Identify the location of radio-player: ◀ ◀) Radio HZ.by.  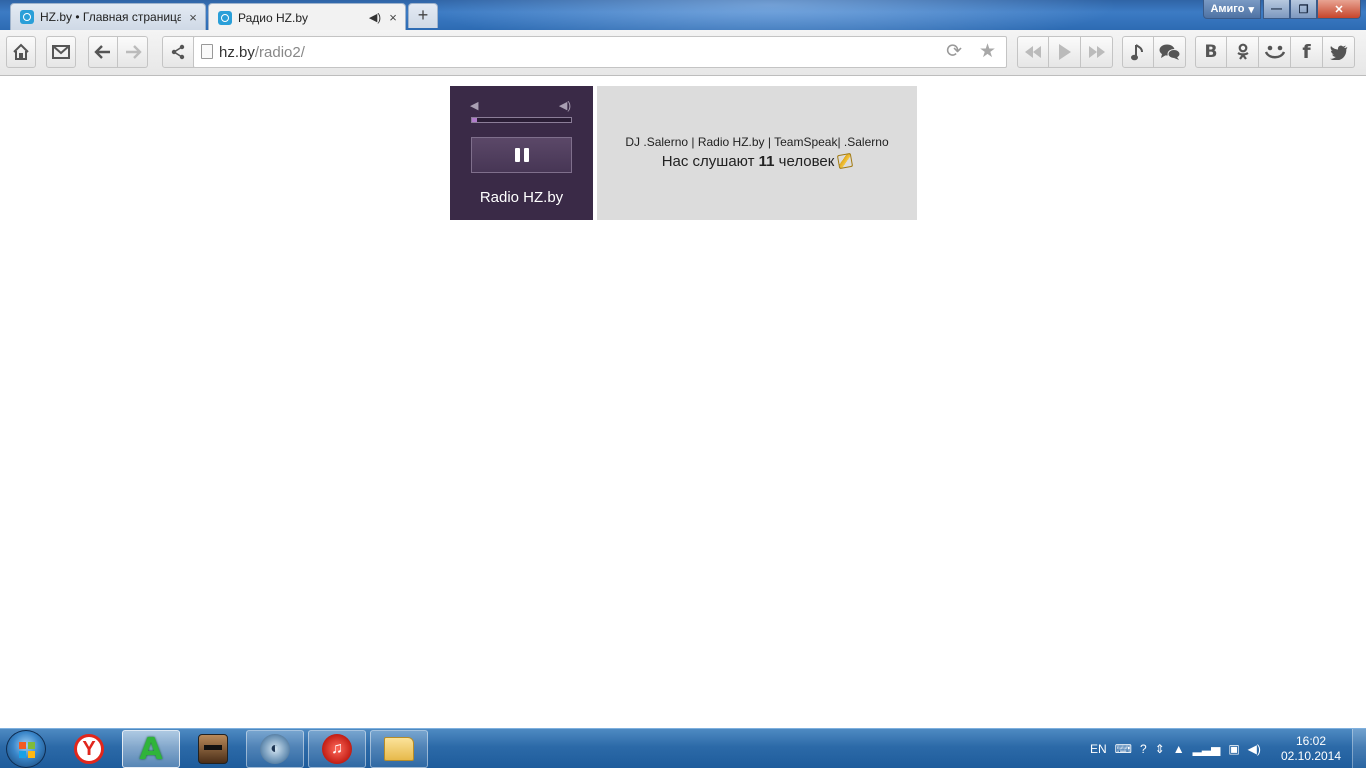
(521, 153).